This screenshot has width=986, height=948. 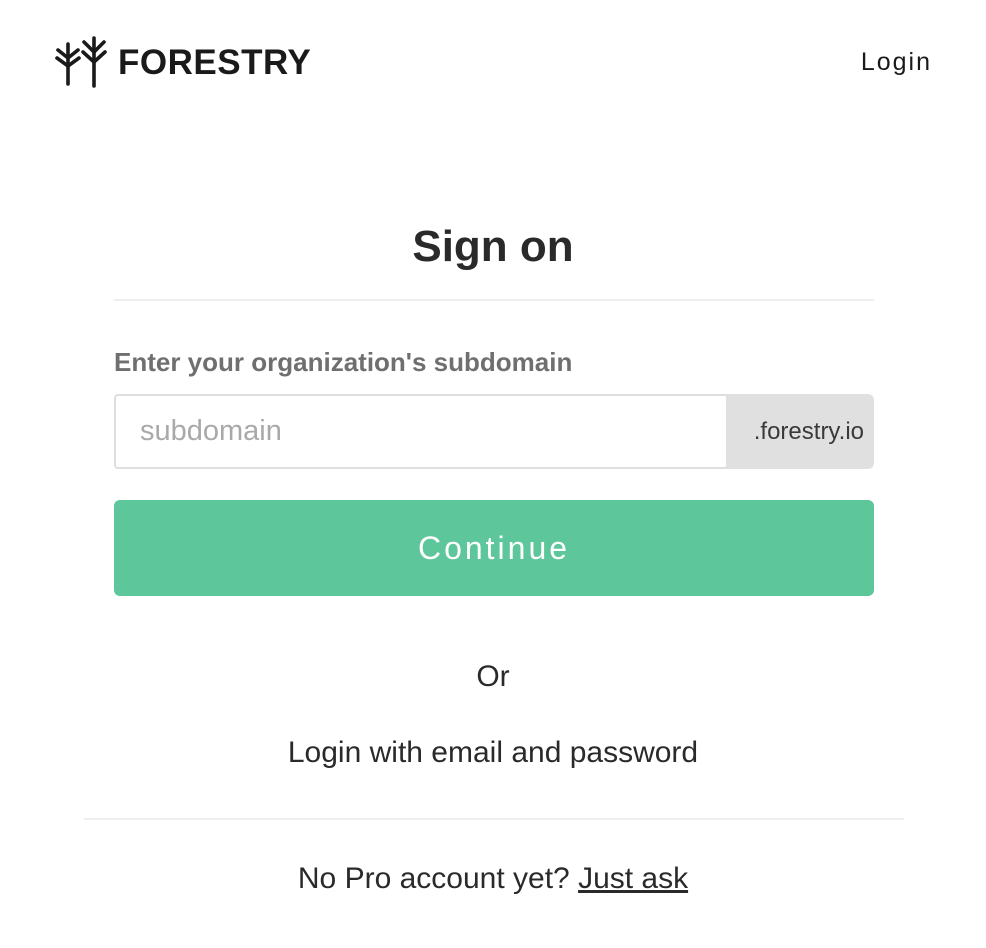 I want to click on forestry-logo-link: FORESTRY, so click(x=182, y=62).